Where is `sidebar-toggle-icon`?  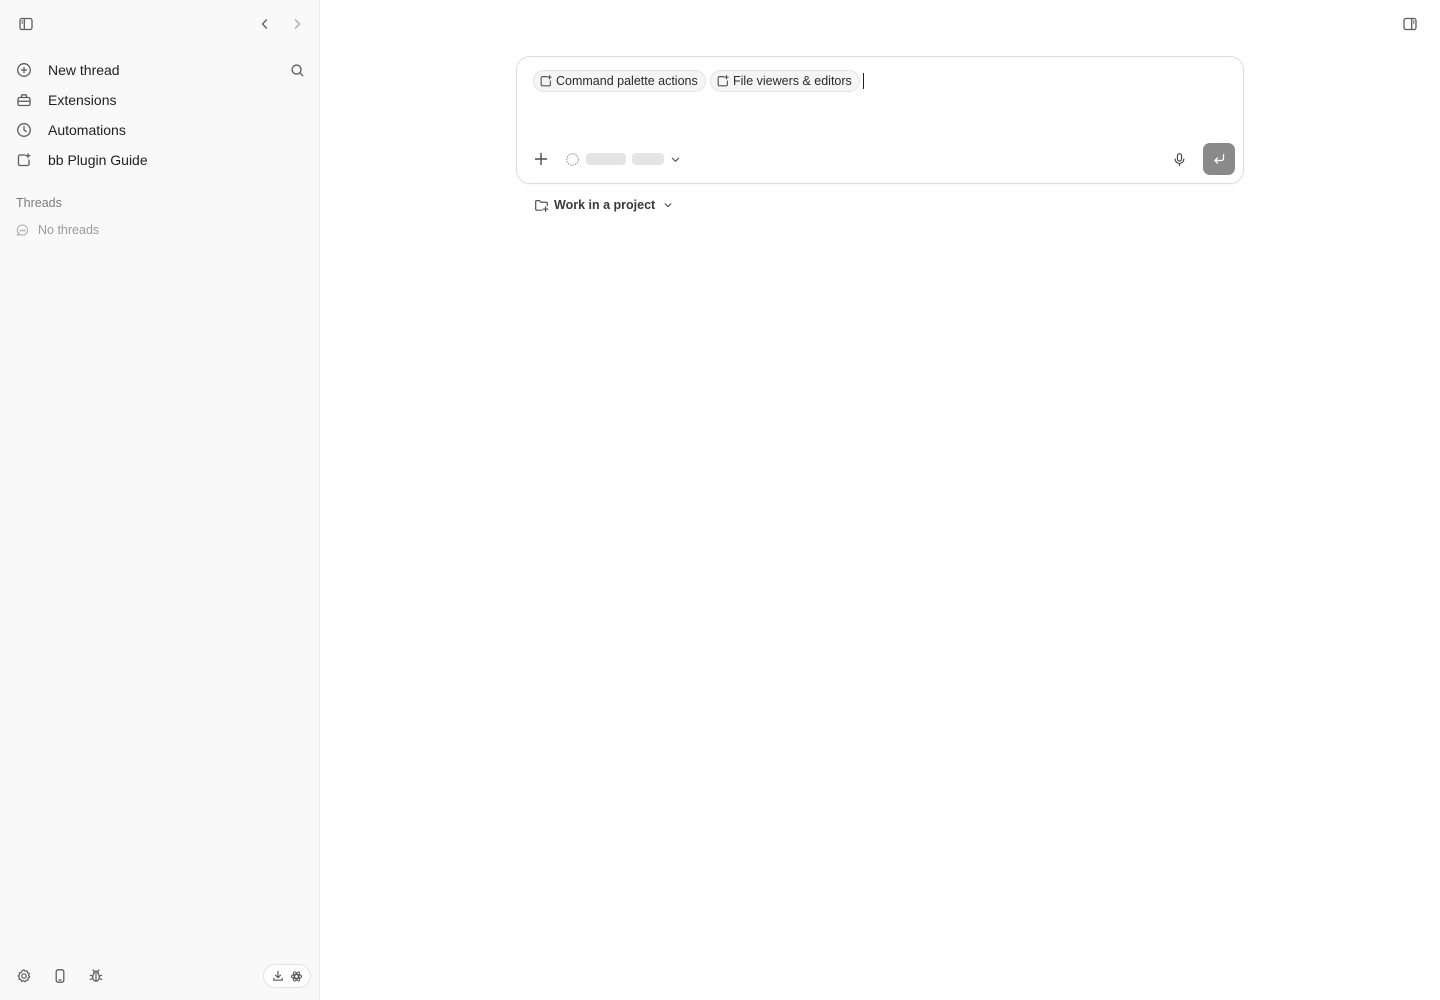 sidebar-toggle-icon is located at coordinates (26, 24).